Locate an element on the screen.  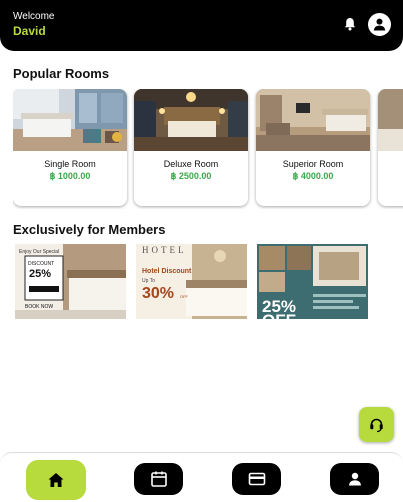
card-icon is located at coordinates (256, 479).